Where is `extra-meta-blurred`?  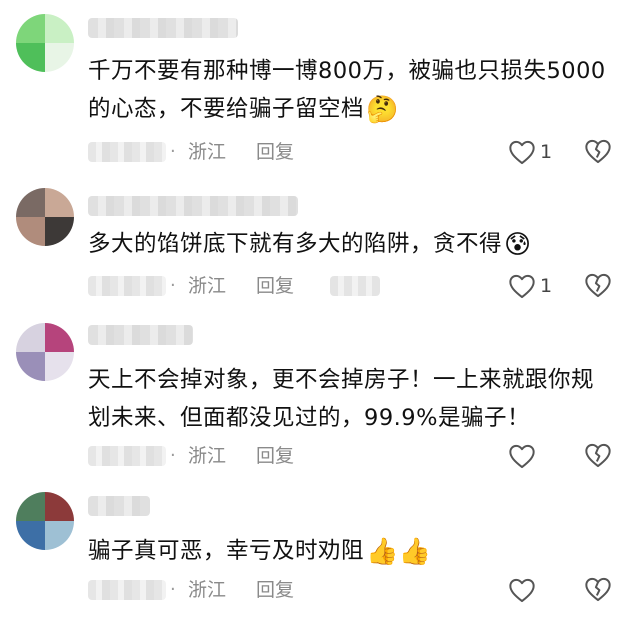
extra-meta-blurred is located at coordinates (355, 286).